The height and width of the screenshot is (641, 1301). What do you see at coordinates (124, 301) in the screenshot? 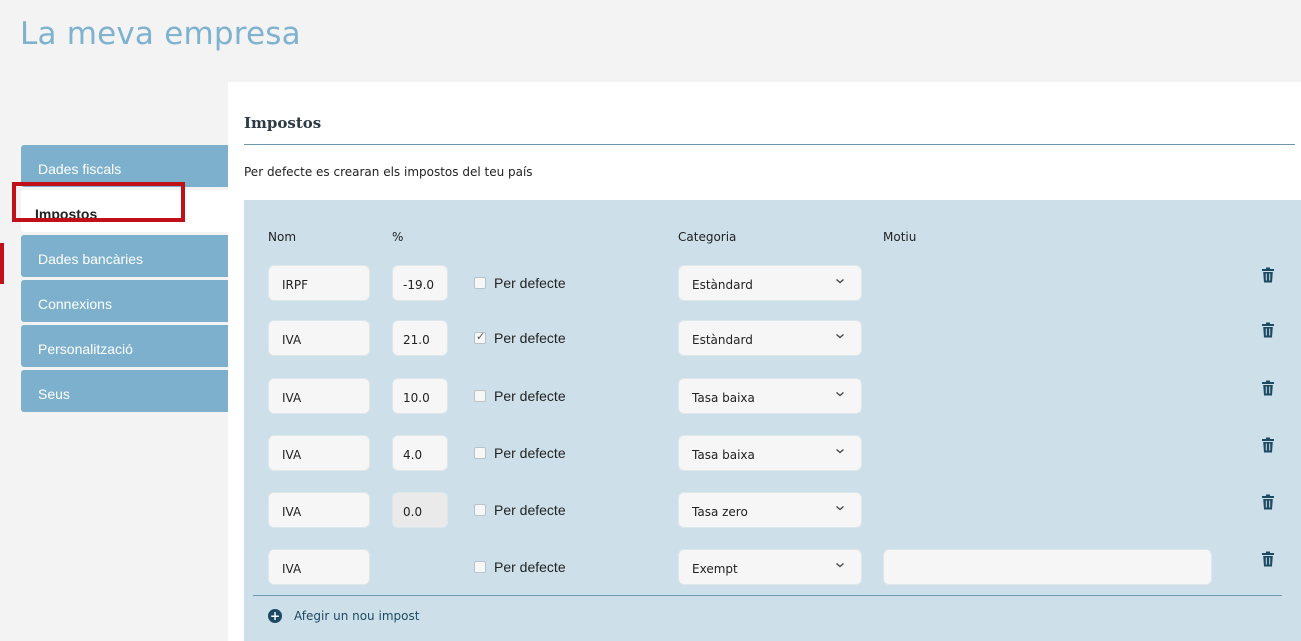
I see `sidebar-item-connexions: Connexions` at bounding box center [124, 301].